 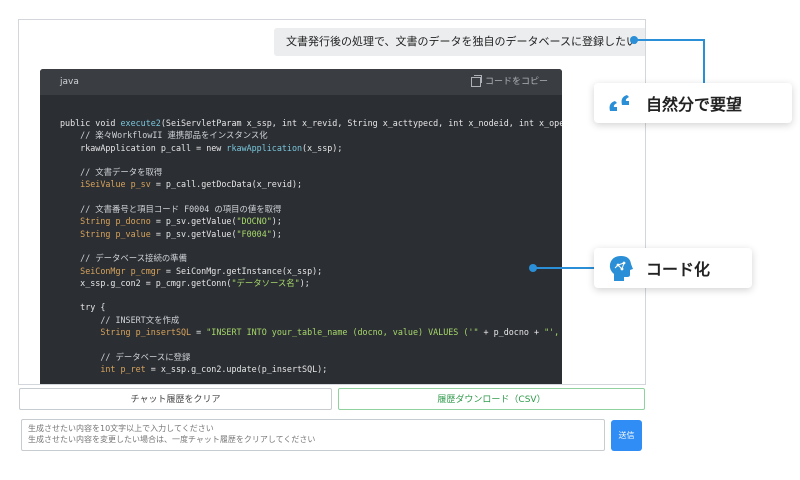 I want to click on code-line: // INSERT文を作成, so click(x=311, y=320).